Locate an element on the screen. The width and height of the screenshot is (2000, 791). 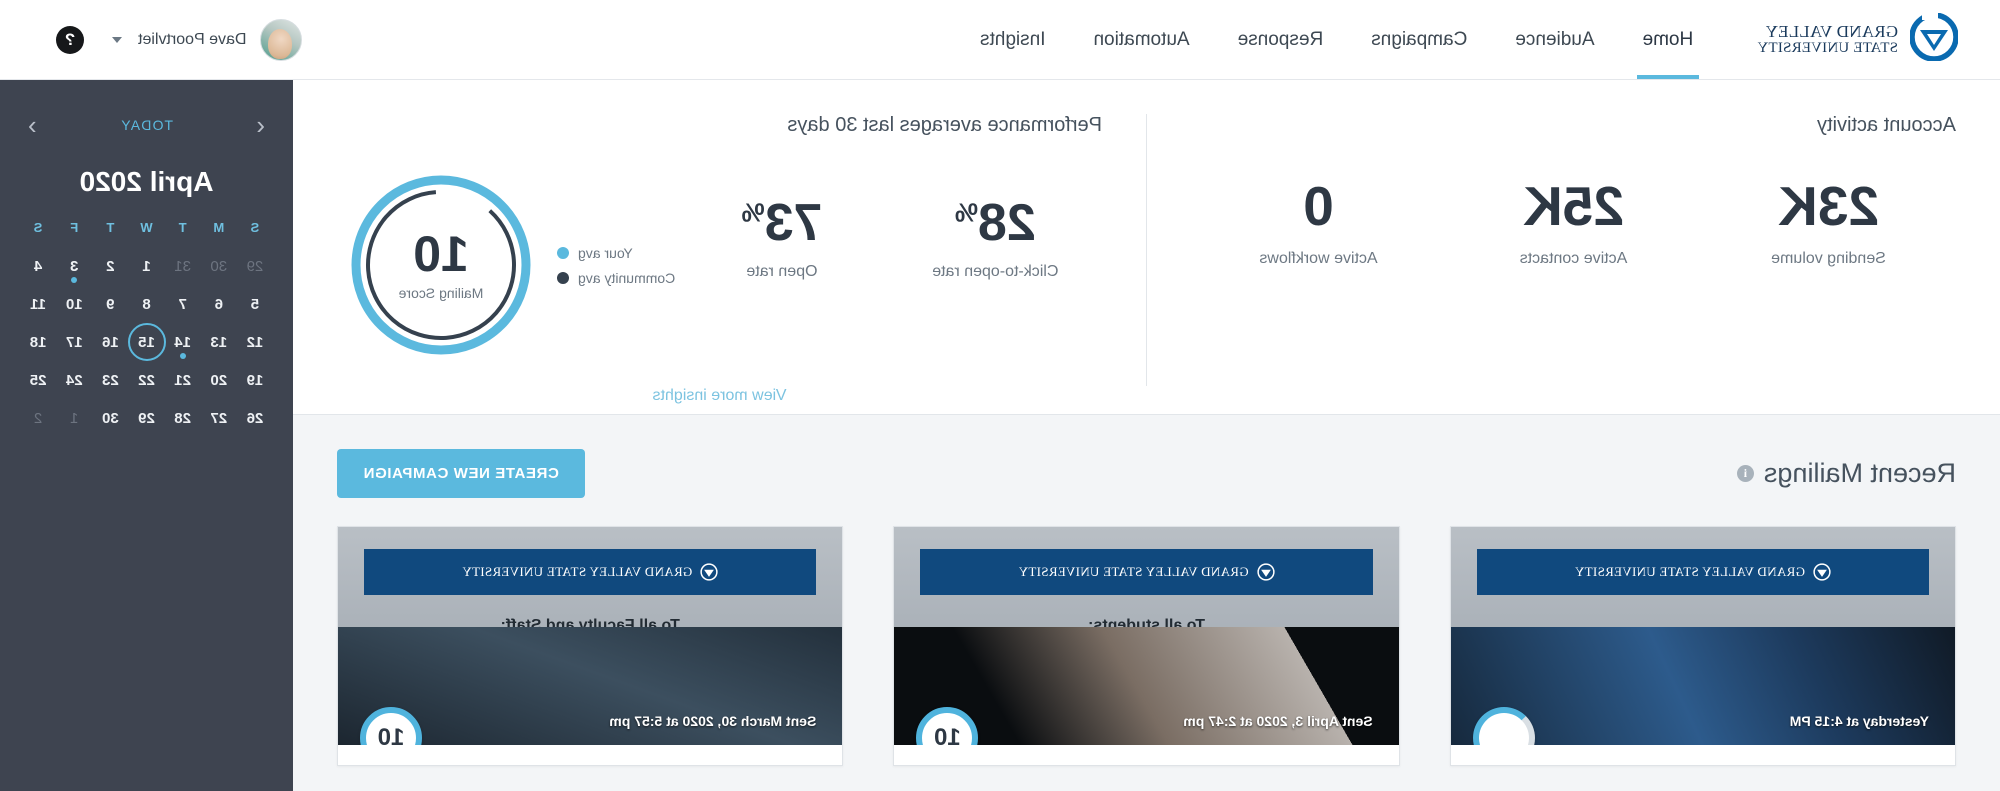
calendar-day-cell: 10 is located at coordinates (74, 304).